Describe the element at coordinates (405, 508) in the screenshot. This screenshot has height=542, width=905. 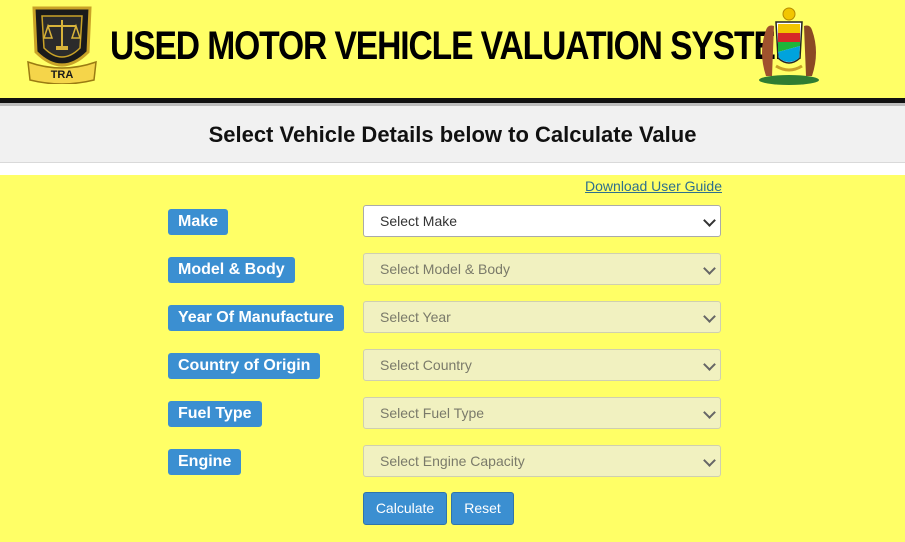
I see `calculate-button: Calculate` at that location.